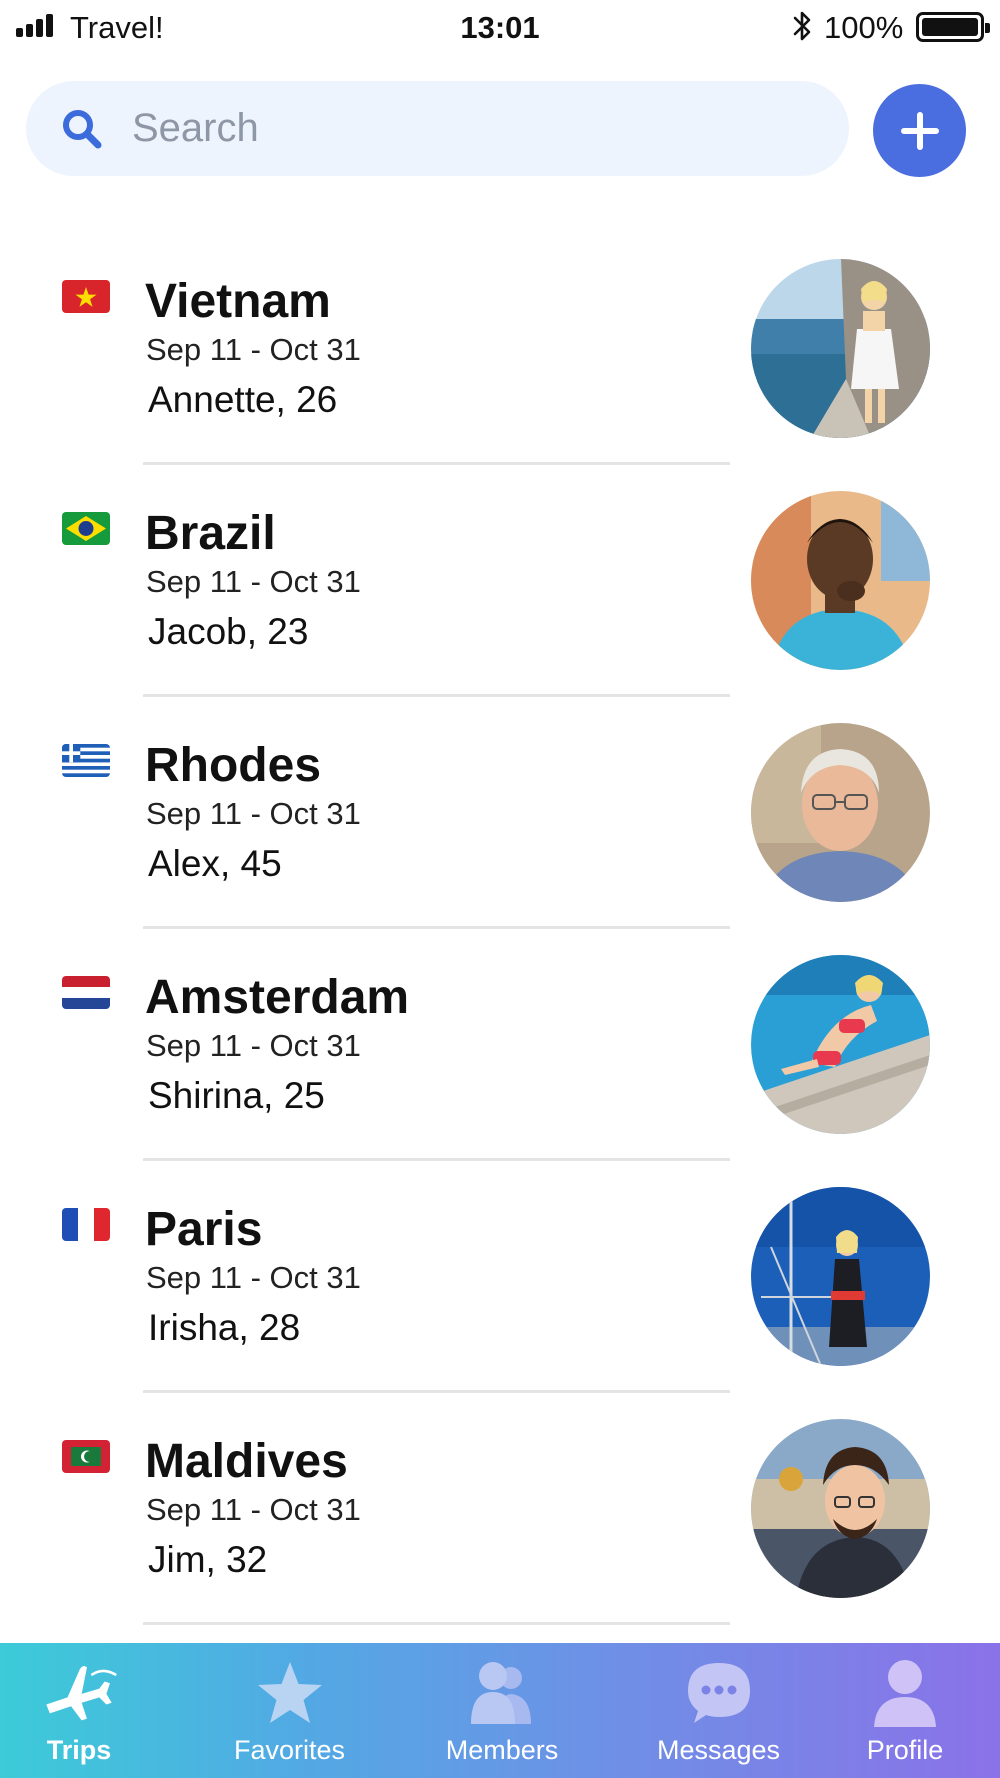  Describe the element at coordinates (224, 1327) in the screenshot. I see `traveler-name-age: Irisha, 28` at that location.